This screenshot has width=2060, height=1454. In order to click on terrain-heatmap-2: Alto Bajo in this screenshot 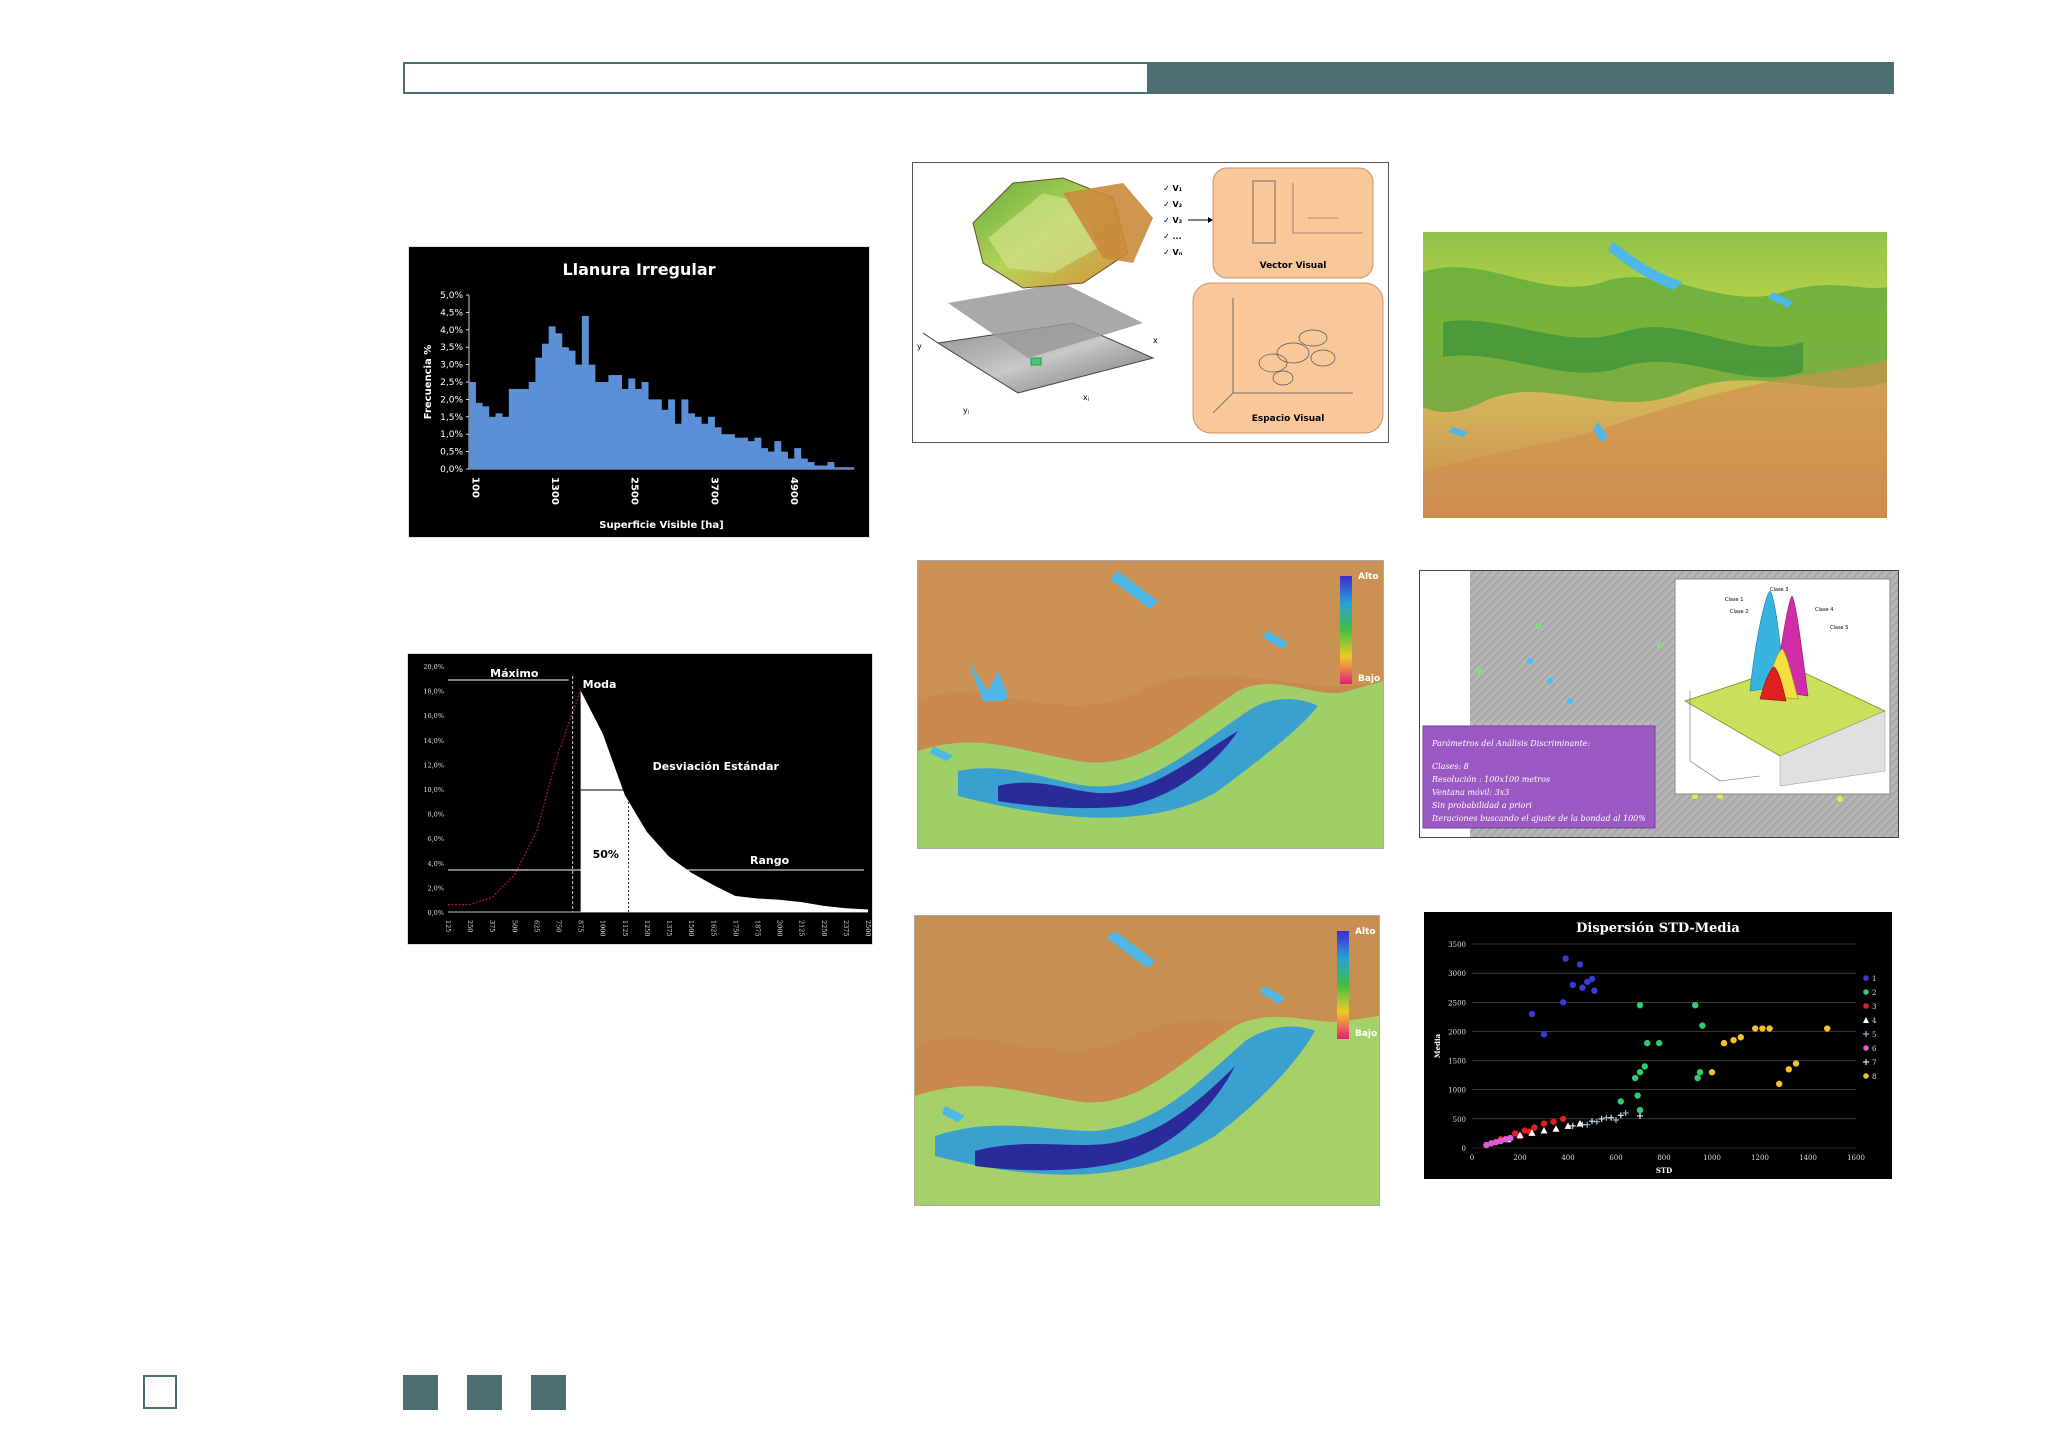, I will do `click(1147, 1060)`.